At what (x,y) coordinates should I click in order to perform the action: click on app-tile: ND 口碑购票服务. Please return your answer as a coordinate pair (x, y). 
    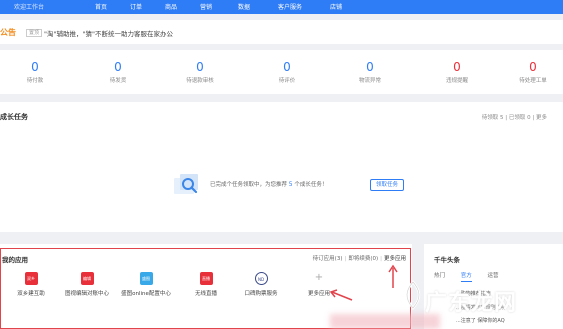
    Looking at the image, I should click on (261, 284).